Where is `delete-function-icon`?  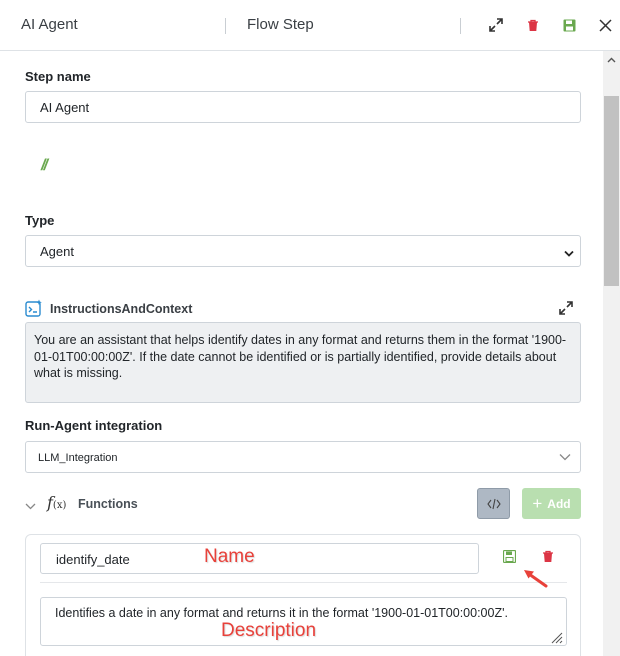 delete-function-icon is located at coordinates (549, 557).